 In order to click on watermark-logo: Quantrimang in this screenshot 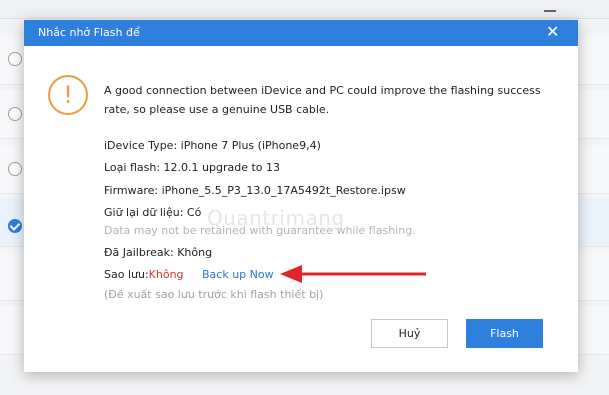, I will do `click(276, 218)`.